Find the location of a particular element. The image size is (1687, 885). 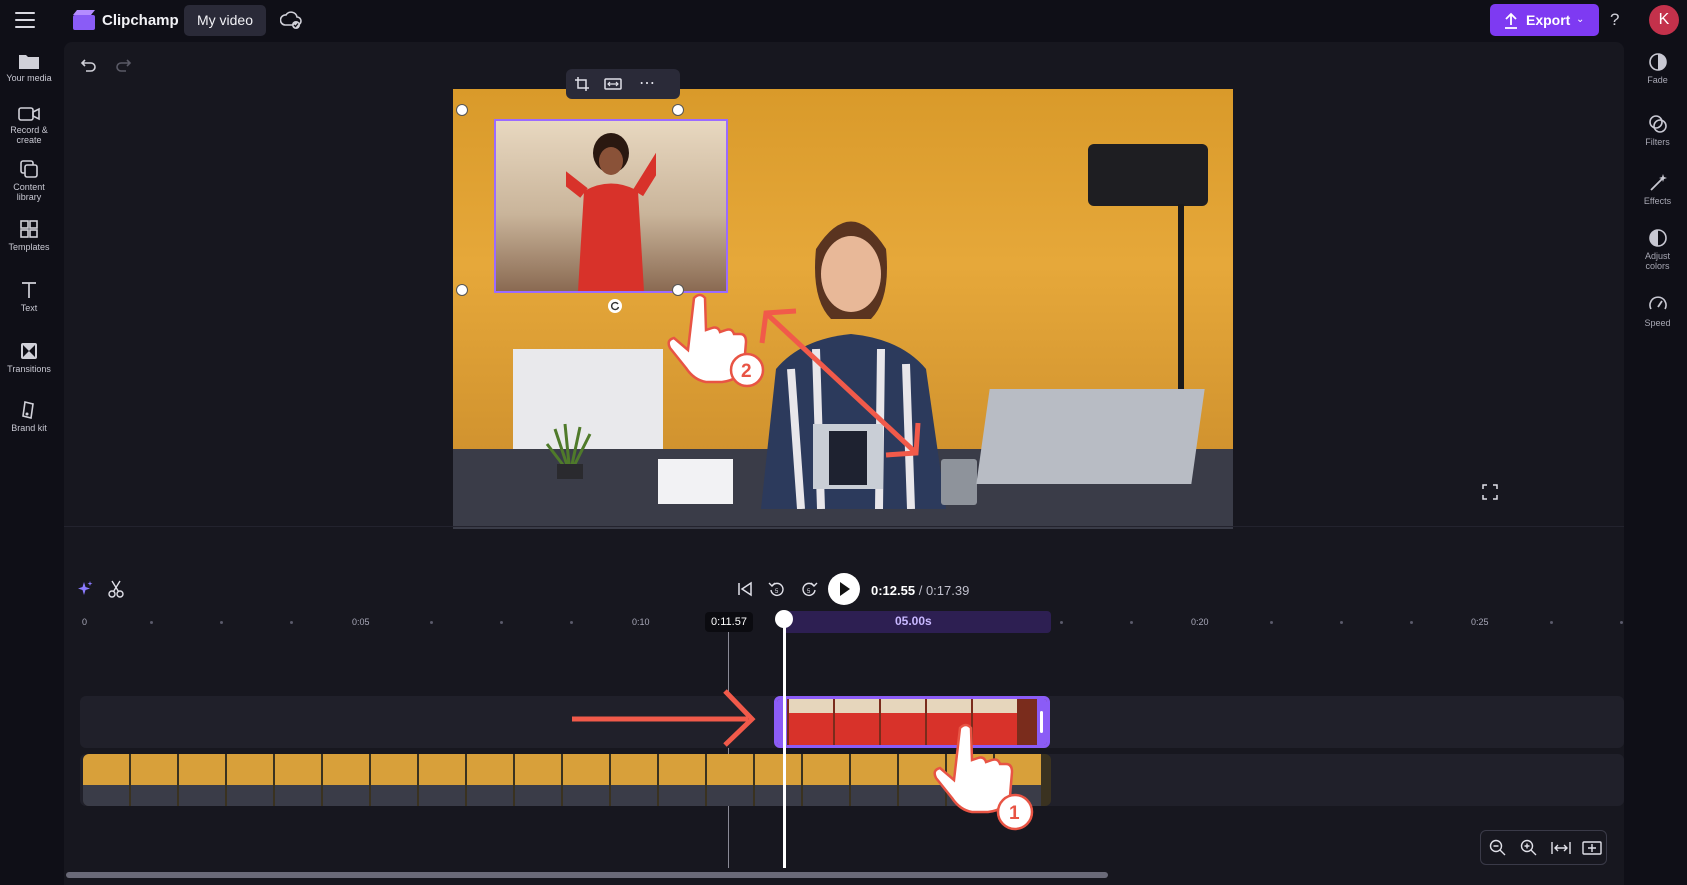

split-scissors-icon is located at coordinates (116, 589).